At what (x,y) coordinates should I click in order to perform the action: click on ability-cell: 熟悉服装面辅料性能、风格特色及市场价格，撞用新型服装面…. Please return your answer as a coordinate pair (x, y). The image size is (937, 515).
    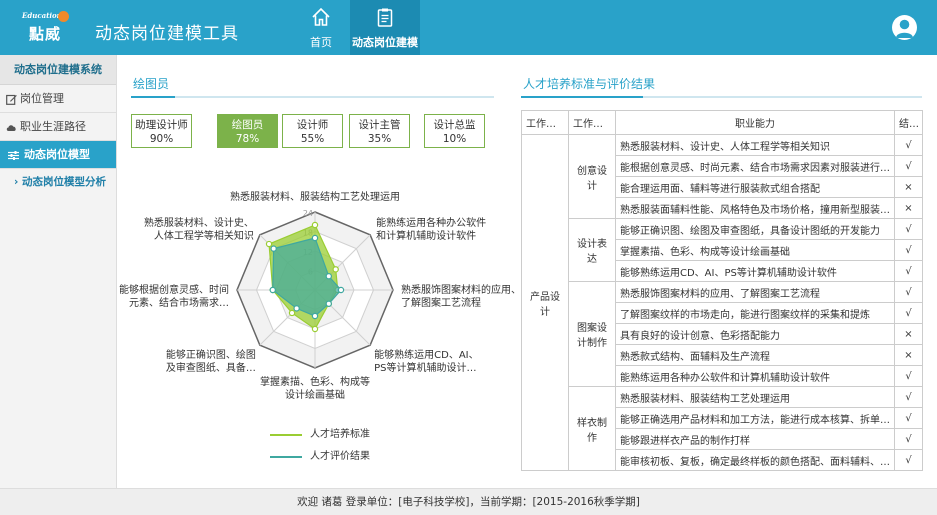
    Looking at the image, I should click on (755, 208).